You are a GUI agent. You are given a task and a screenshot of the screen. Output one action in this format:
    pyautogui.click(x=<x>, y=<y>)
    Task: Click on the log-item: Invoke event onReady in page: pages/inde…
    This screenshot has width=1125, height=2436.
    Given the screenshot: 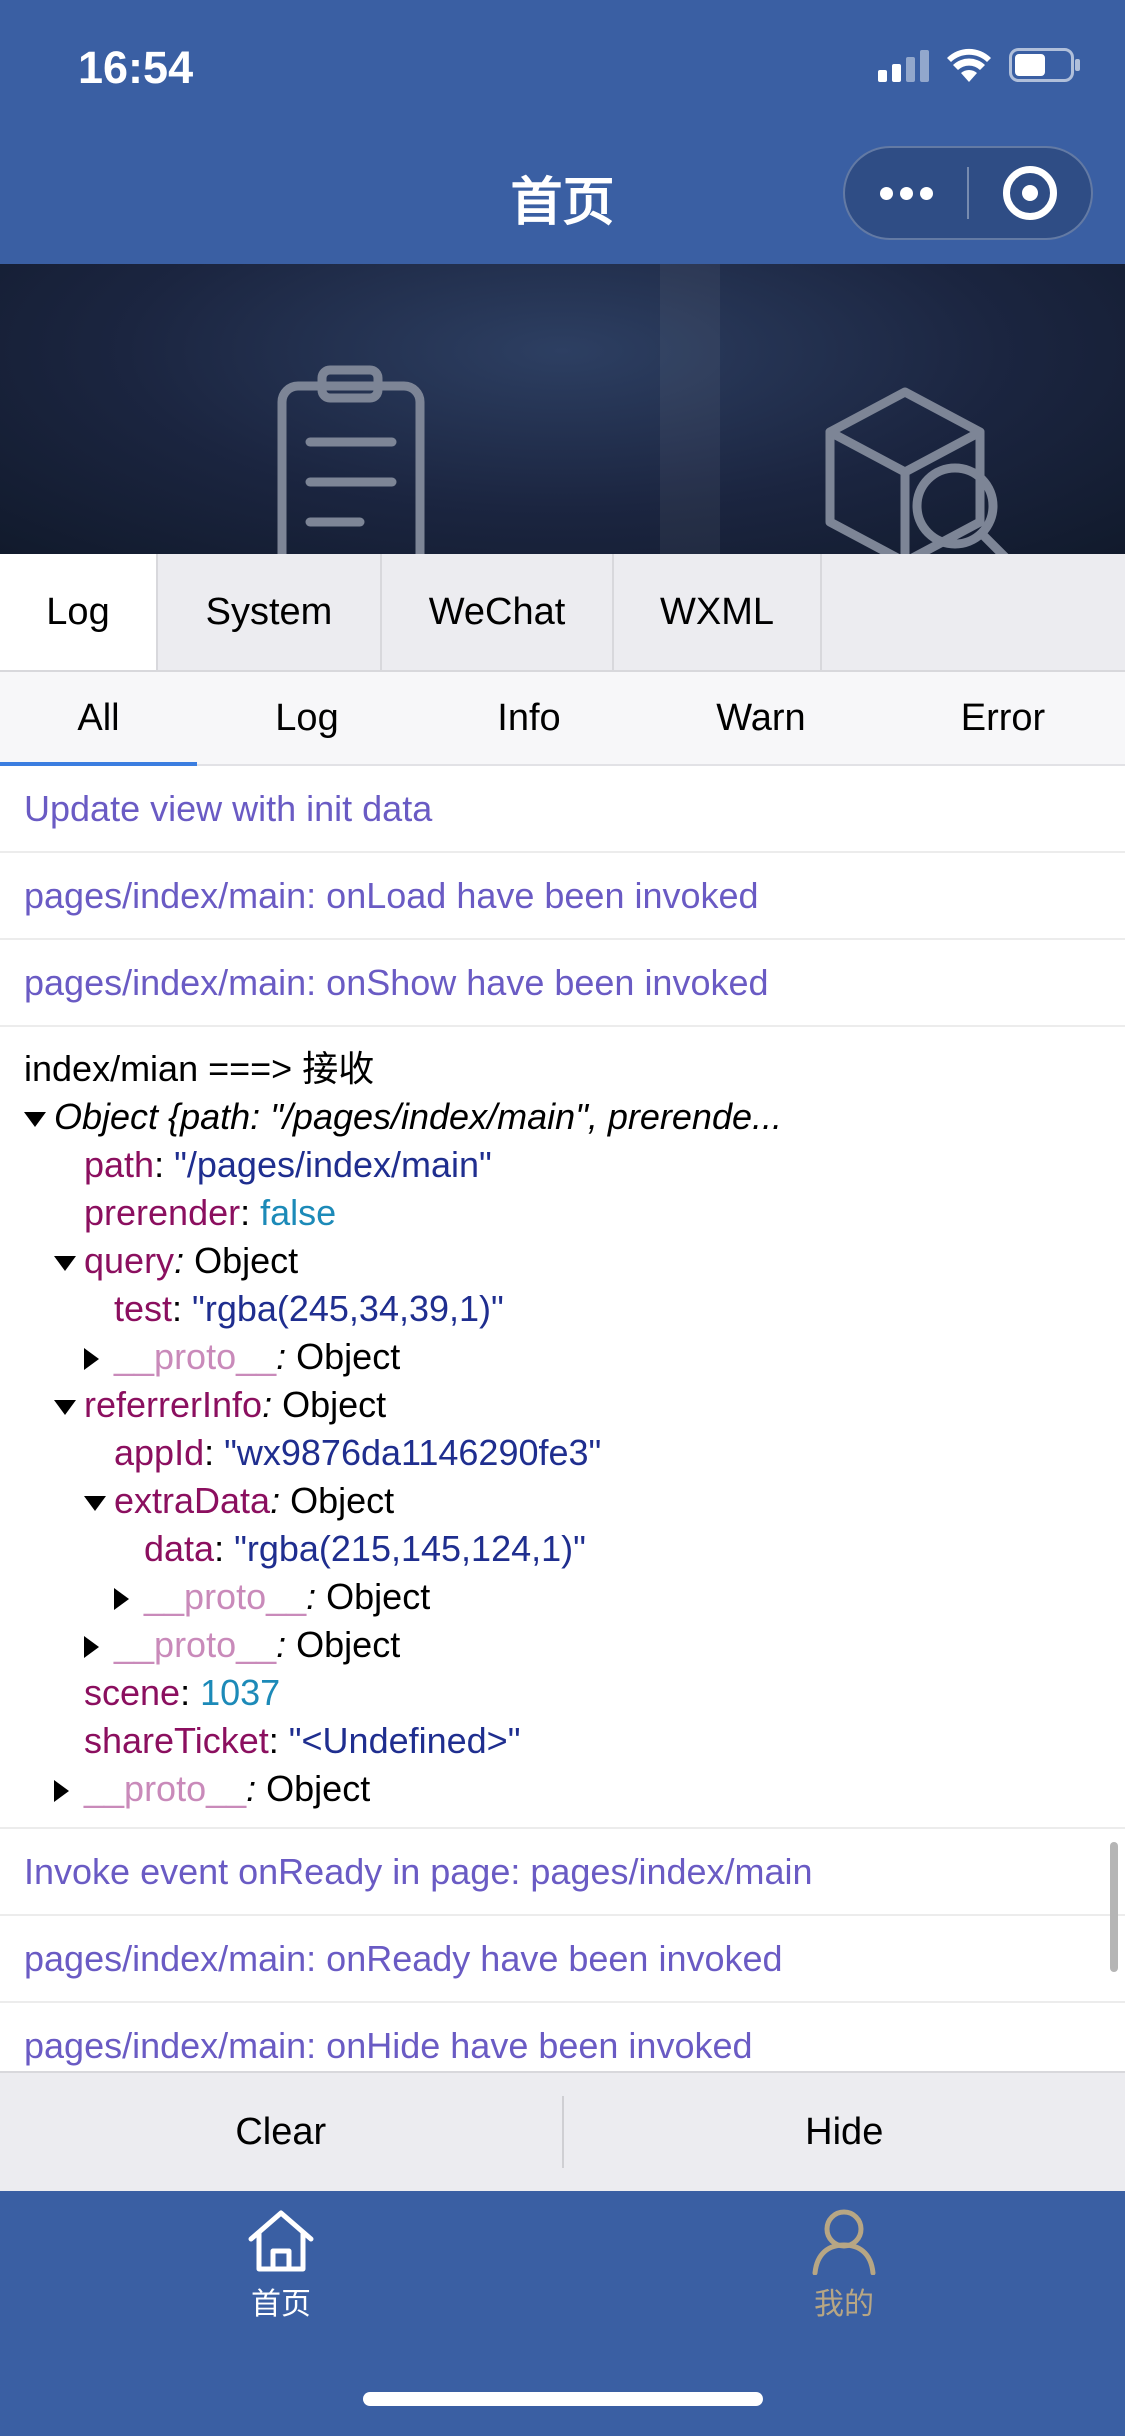 What is the action you would take?
    pyautogui.click(x=562, y=1872)
    